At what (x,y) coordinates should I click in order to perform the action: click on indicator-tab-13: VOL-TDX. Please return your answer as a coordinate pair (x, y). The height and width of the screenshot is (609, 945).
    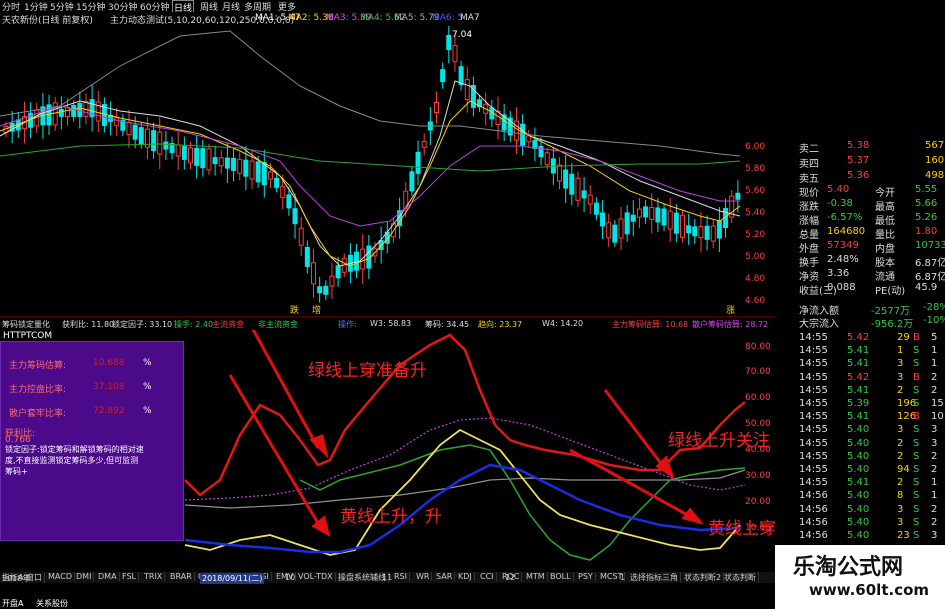
    Looking at the image, I should click on (316, 576).